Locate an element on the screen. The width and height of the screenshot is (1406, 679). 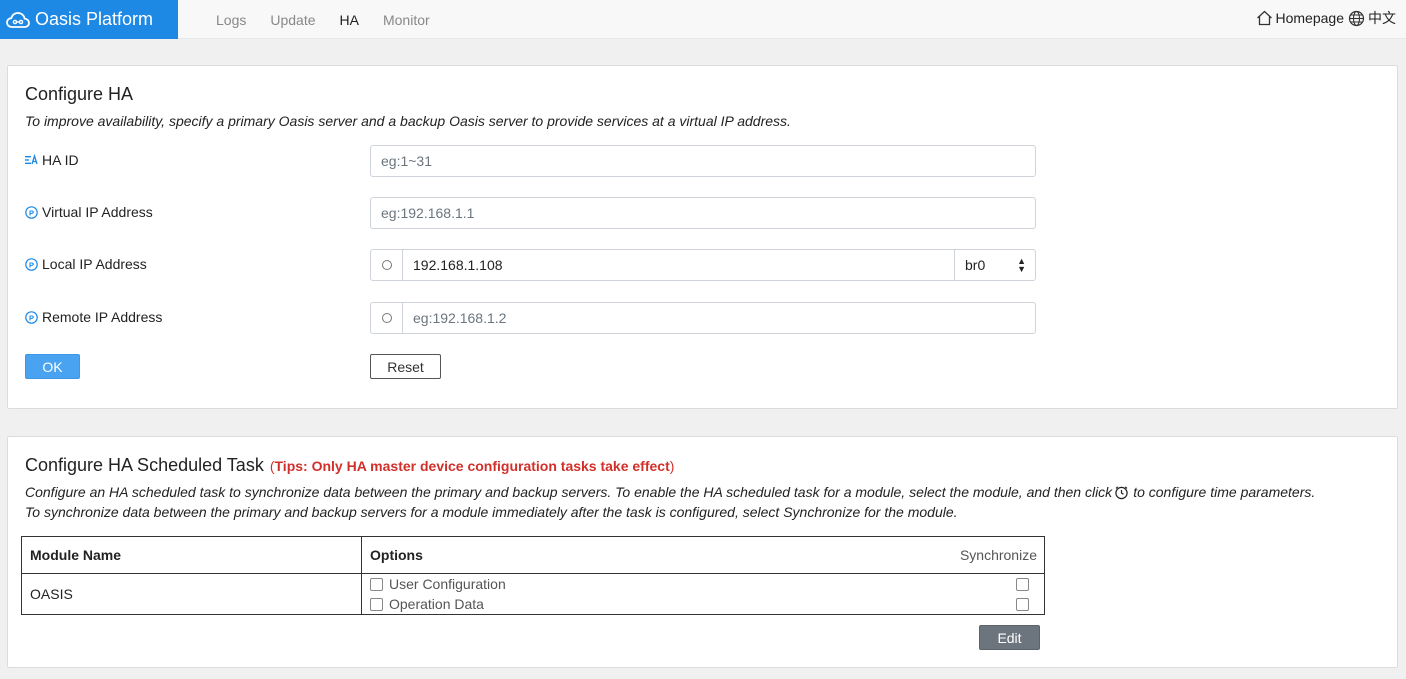
cloud-icon is located at coordinates (18, 19).